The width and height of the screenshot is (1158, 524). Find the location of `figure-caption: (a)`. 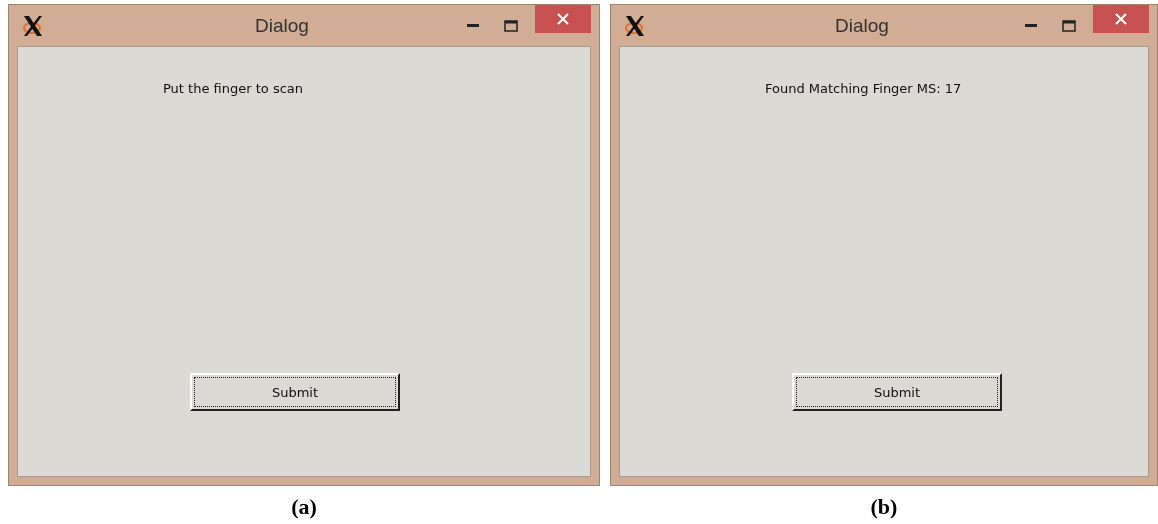

figure-caption: (a) is located at coordinates (304, 507).